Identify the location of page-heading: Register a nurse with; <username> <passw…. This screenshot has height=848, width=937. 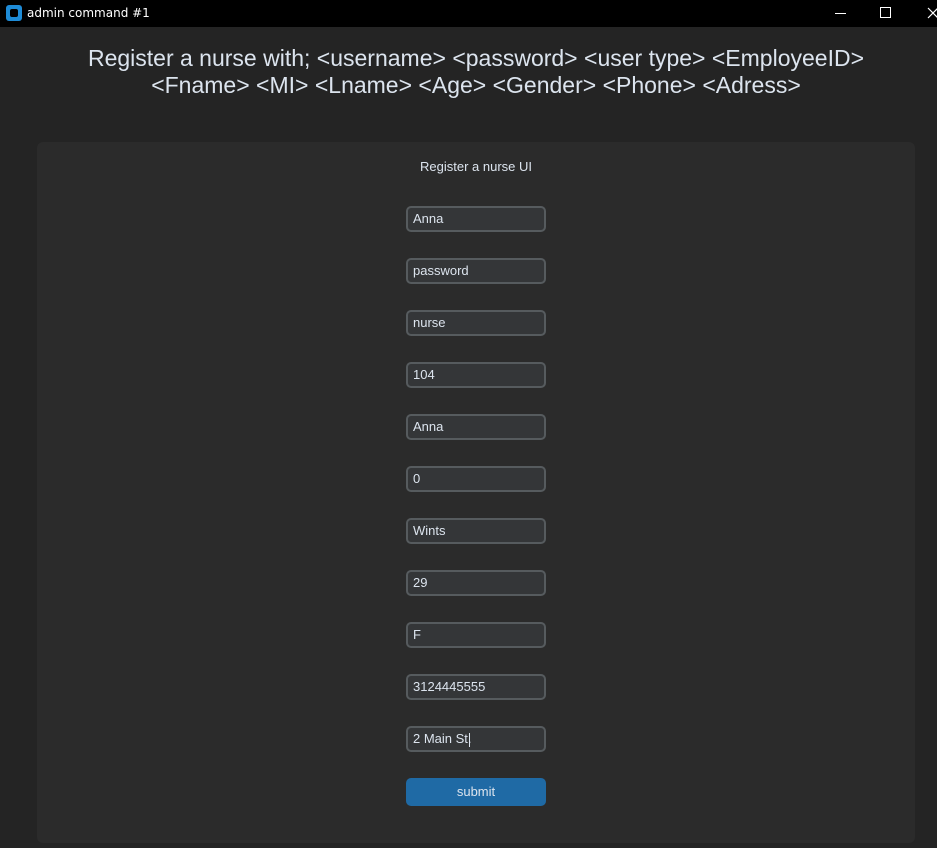
(468, 72).